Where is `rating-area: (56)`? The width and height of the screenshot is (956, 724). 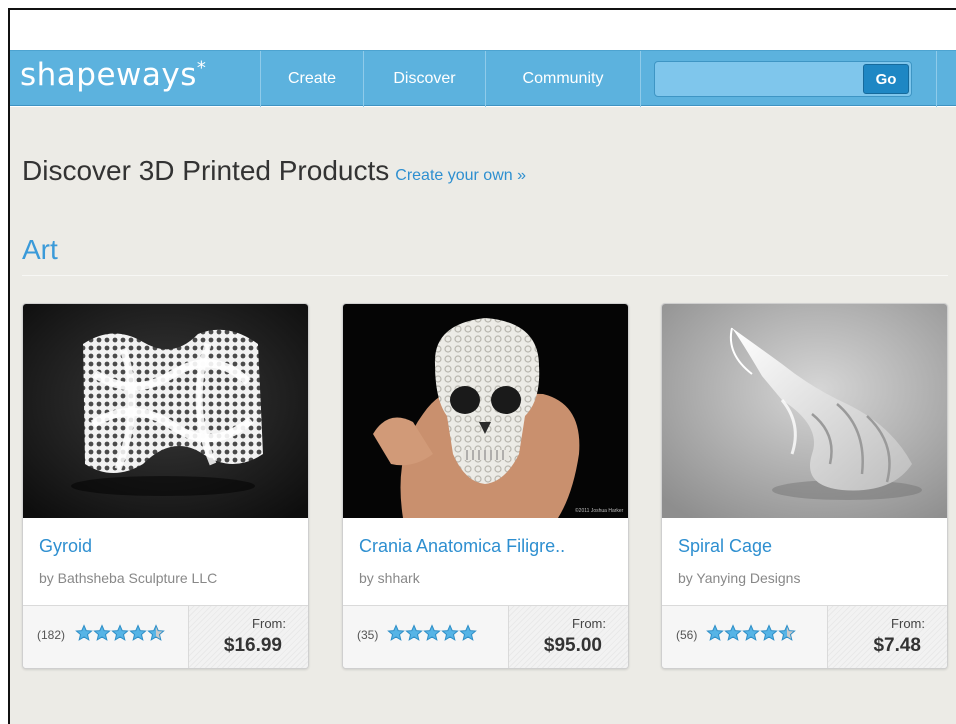 rating-area: (56) is located at coordinates (744, 637).